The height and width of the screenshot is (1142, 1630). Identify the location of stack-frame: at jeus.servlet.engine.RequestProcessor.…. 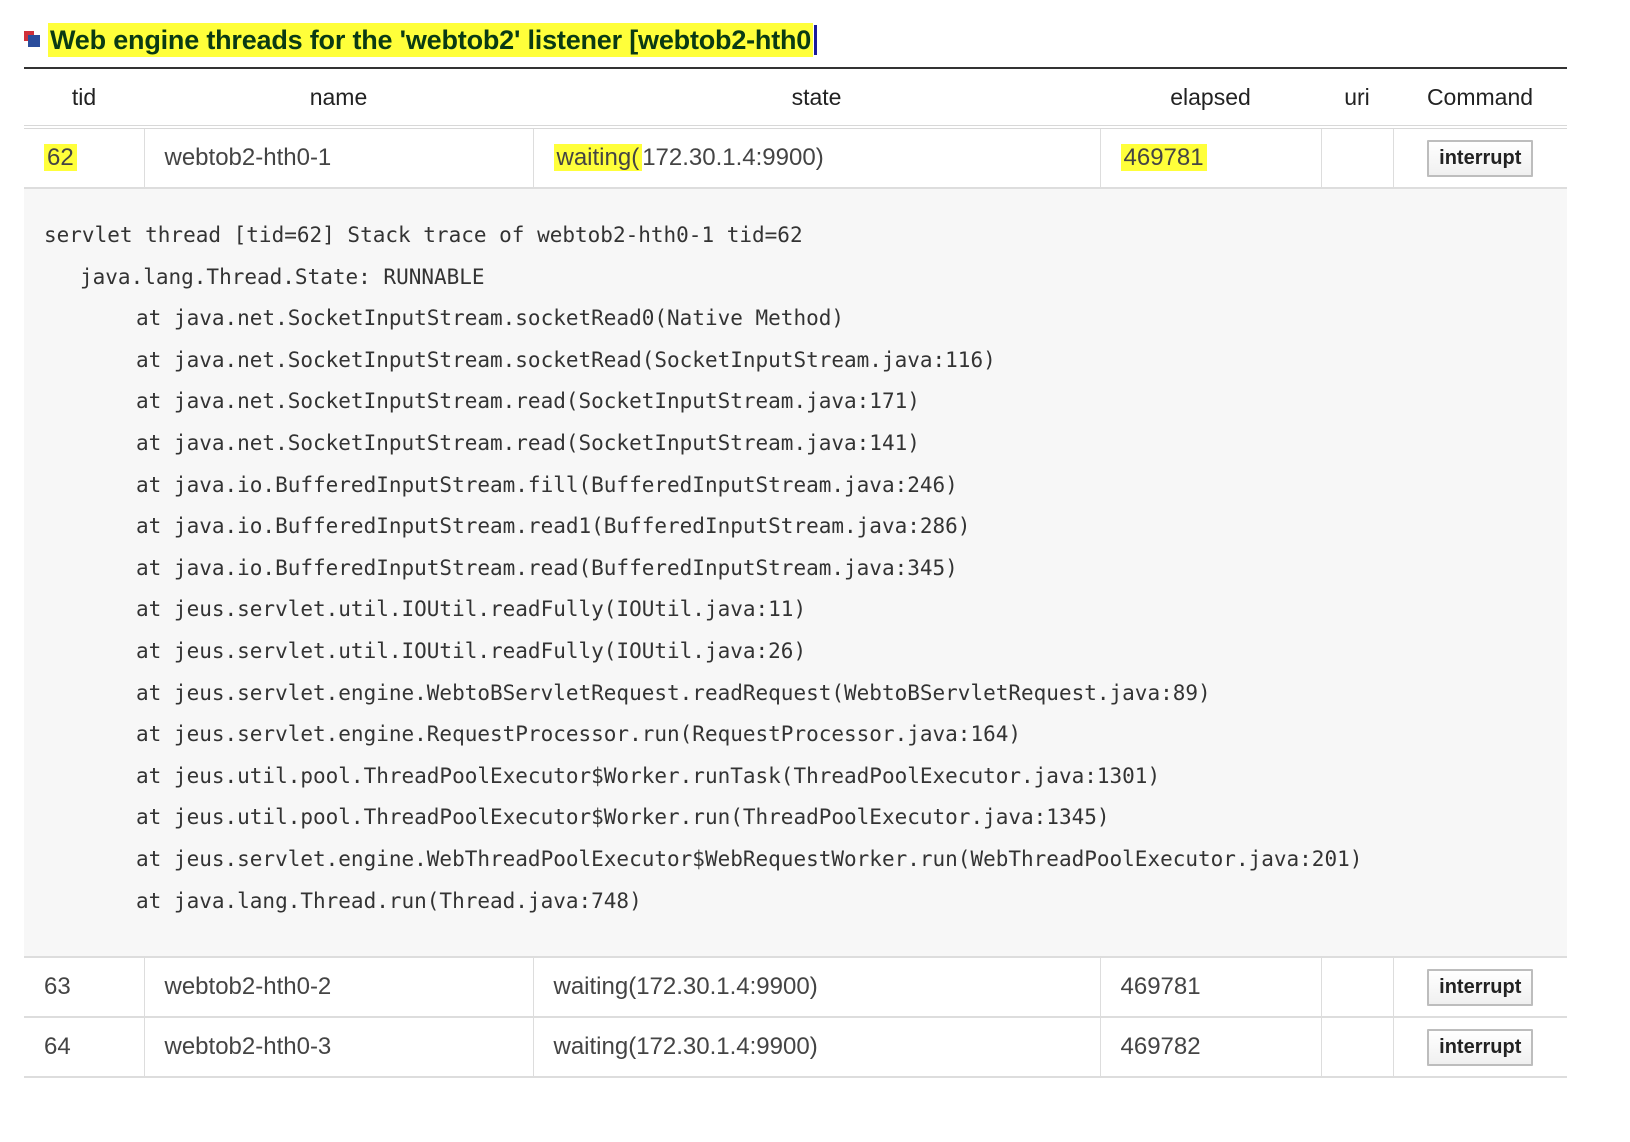
(579, 734).